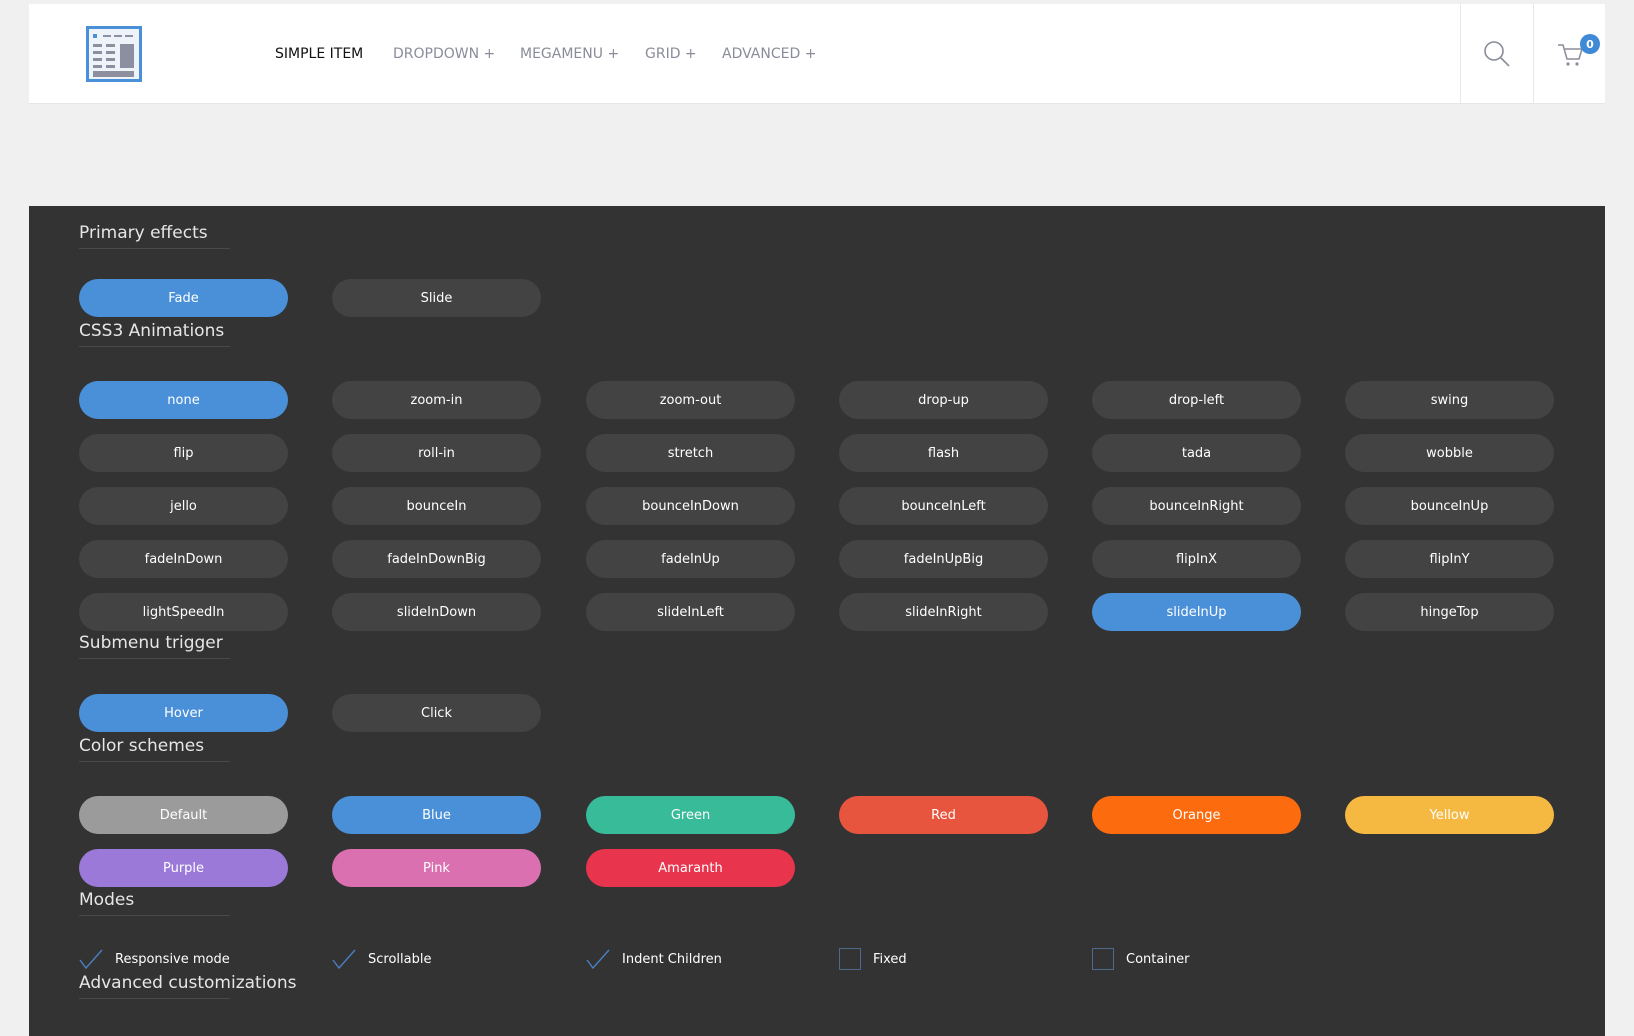 Image resolution: width=1634 pixels, height=1036 pixels. Describe the element at coordinates (172, 959) in the screenshot. I see `mode-label: Responsive mode` at that location.